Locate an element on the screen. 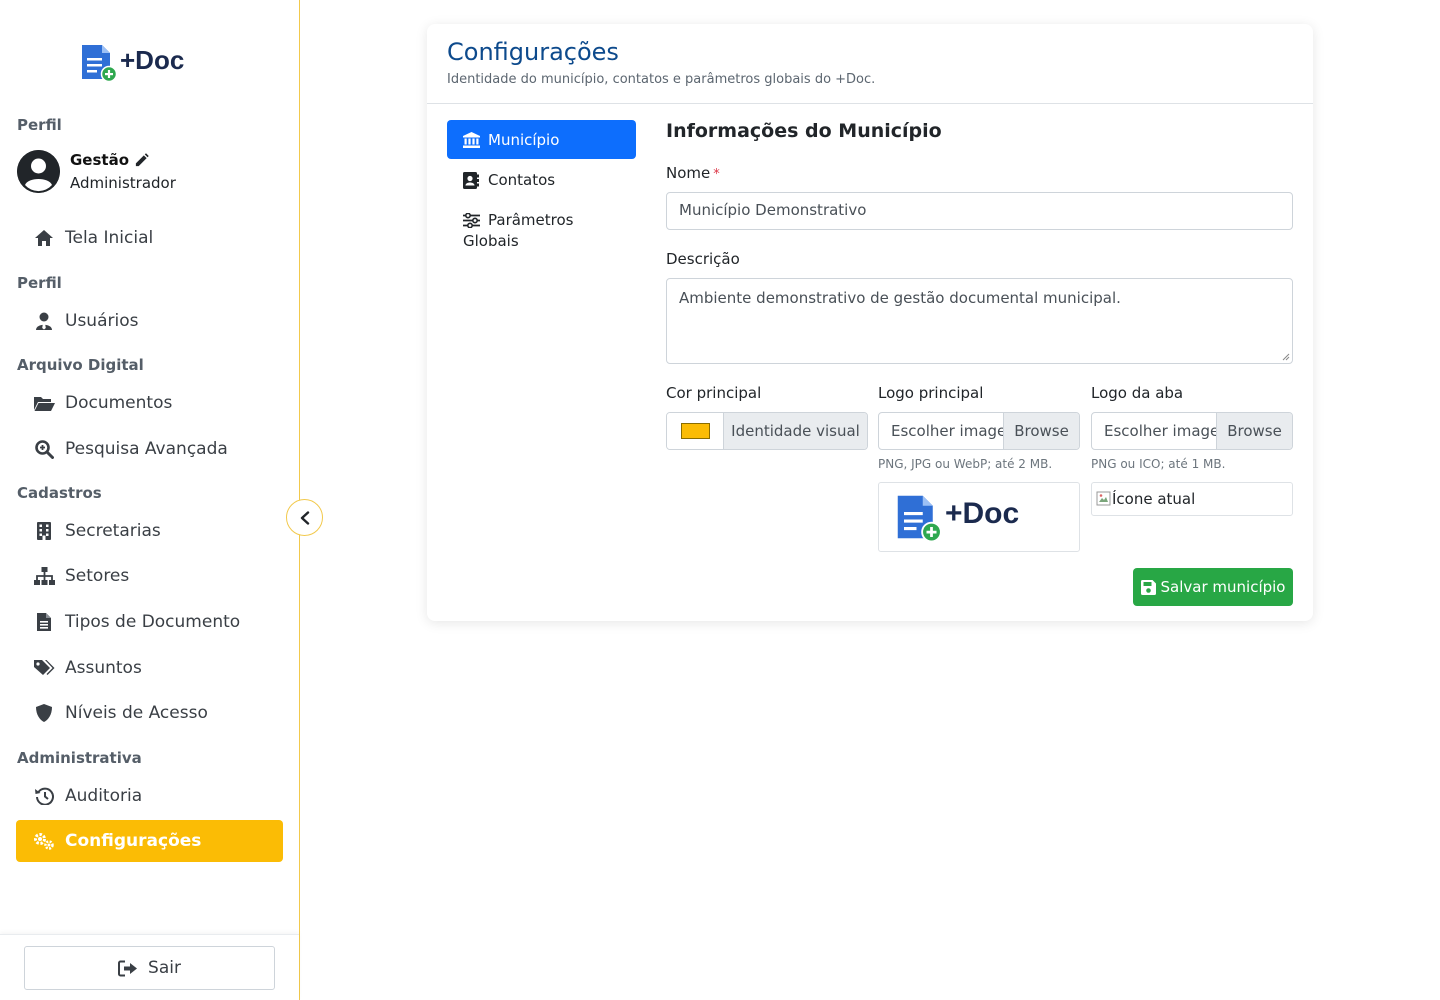 This screenshot has height=1000, width=1440. favicon-preview: Ícone atual is located at coordinates (1192, 499).